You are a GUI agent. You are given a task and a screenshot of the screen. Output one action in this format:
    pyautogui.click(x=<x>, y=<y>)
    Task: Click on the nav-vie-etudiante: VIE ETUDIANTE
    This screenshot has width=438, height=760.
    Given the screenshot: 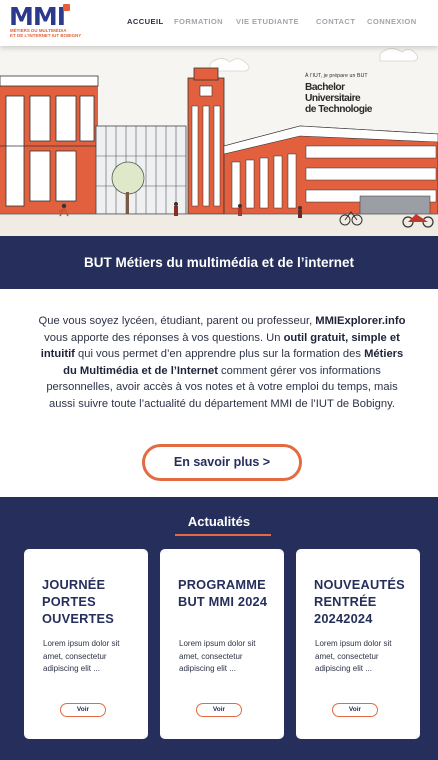 What is the action you would take?
    pyautogui.click(x=267, y=22)
    